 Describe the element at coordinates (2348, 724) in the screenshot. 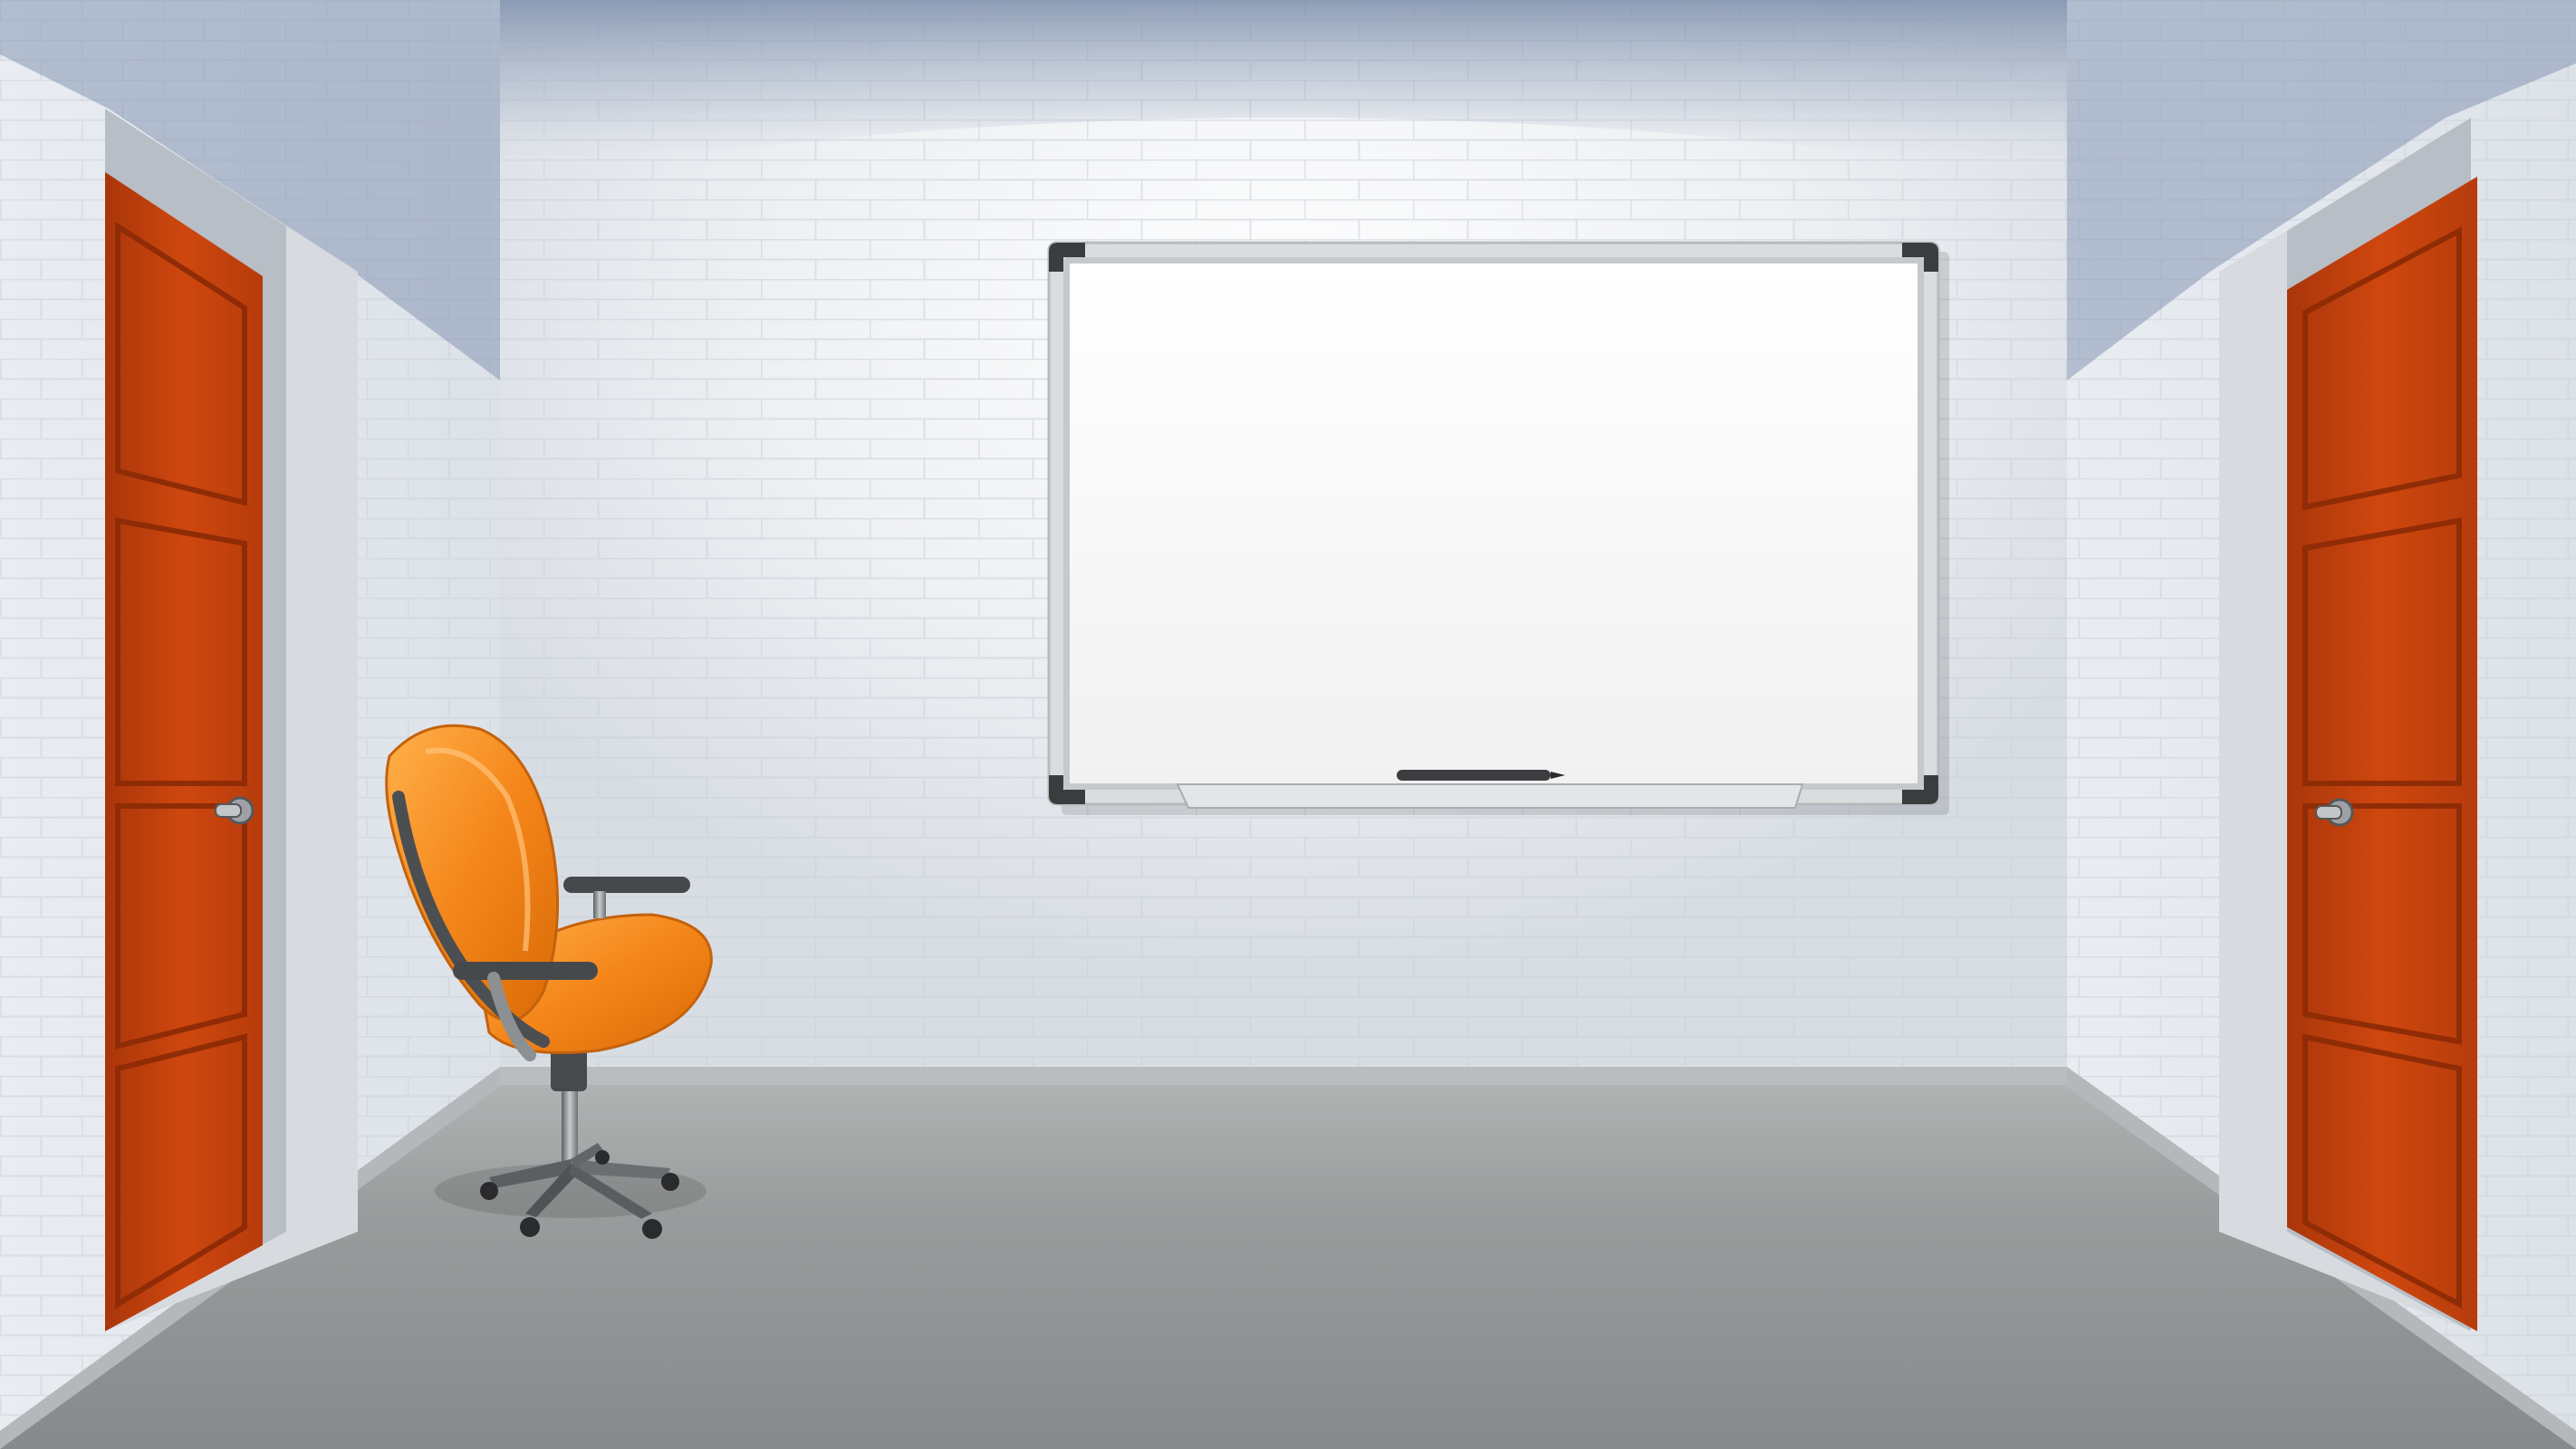

I see `right-door` at that location.